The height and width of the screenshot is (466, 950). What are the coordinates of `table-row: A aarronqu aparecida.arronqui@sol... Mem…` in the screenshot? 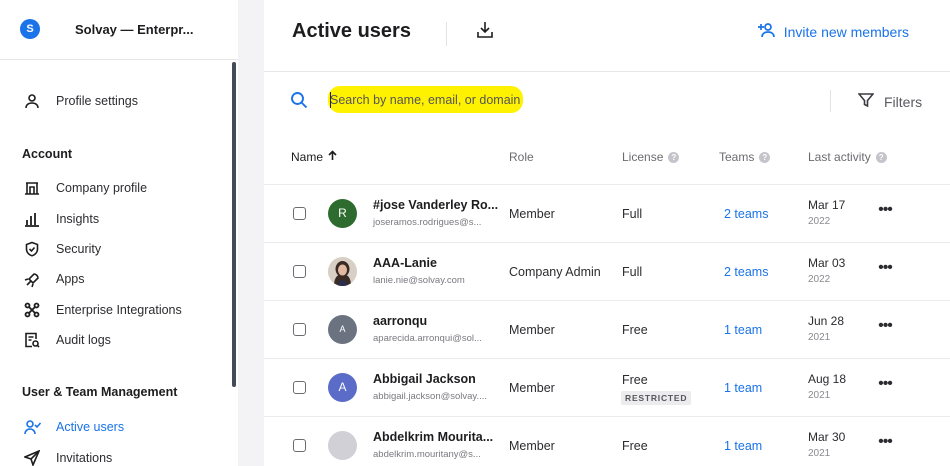 It's located at (607, 330).